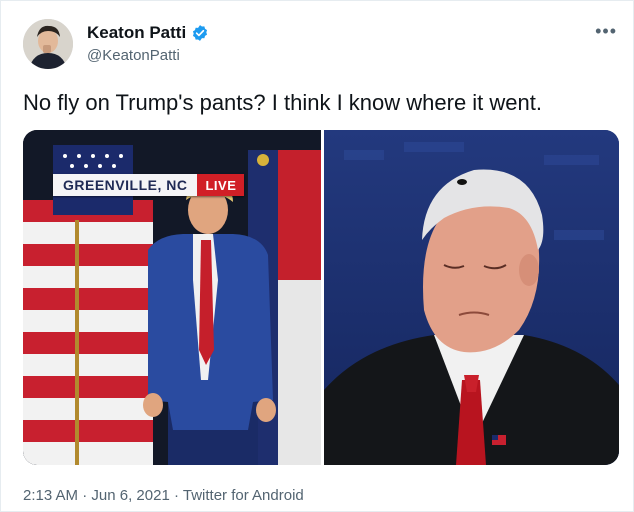 Image resolution: width=634 pixels, height=512 pixels. What do you see at coordinates (462, 182) in the screenshot?
I see `fly` at bounding box center [462, 182].